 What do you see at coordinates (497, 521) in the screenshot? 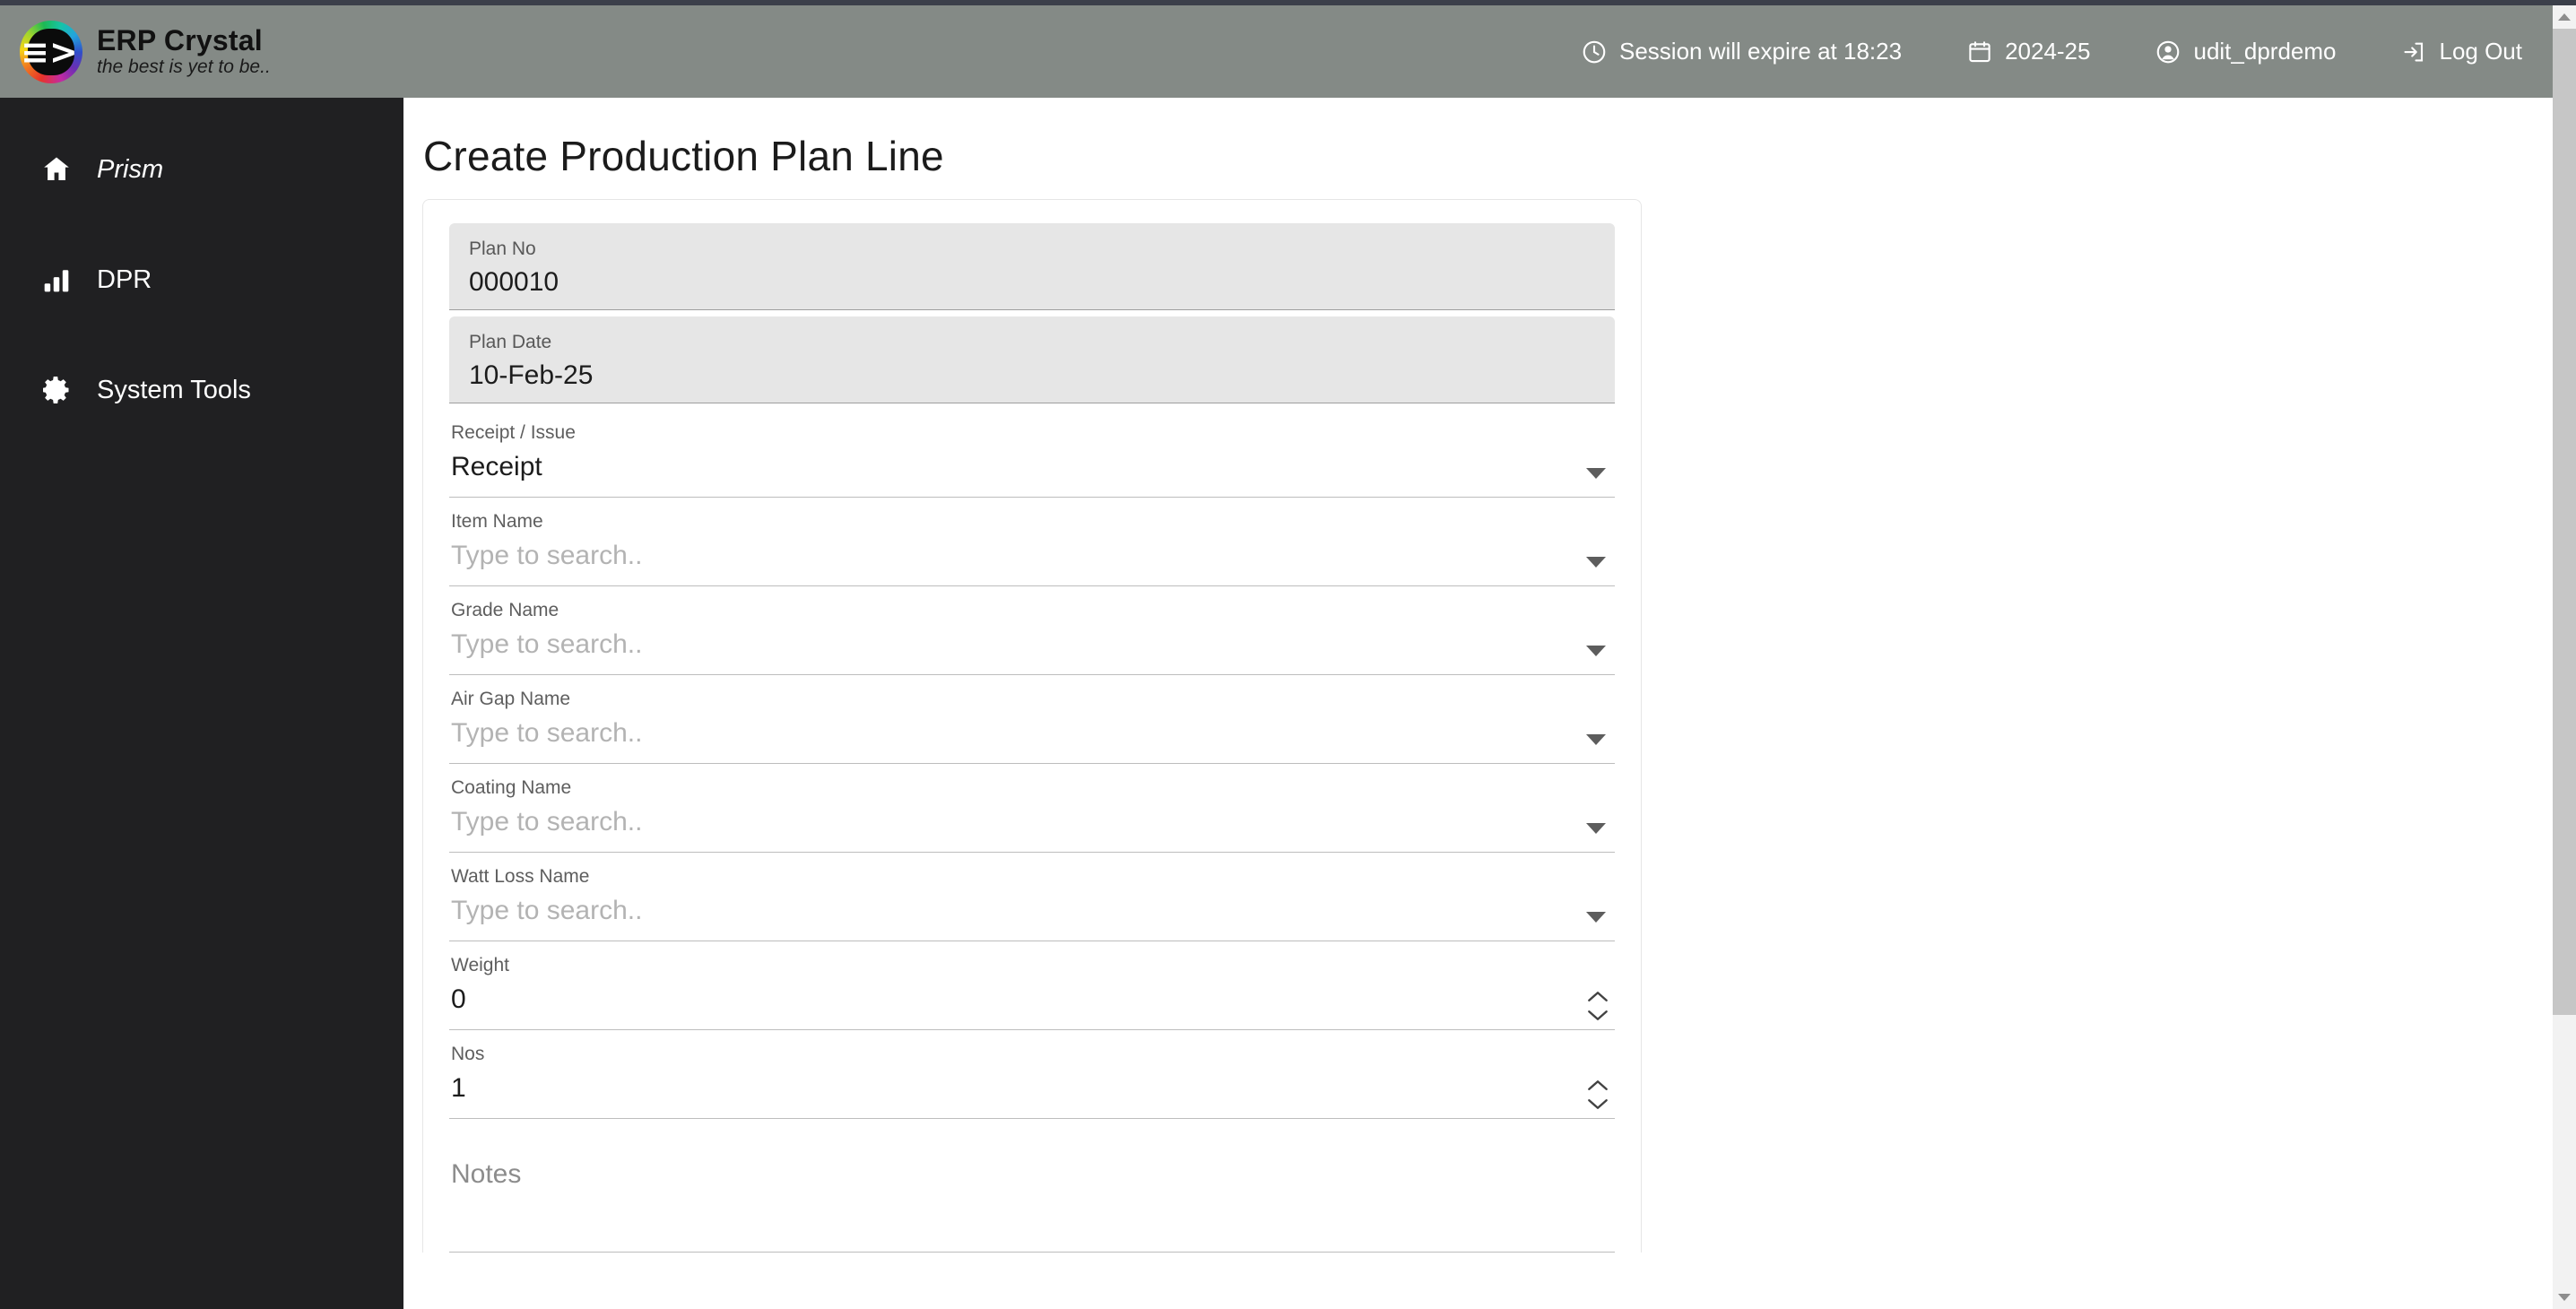
I see `item-name-label: Item Name` at bounding box center [497, 521].